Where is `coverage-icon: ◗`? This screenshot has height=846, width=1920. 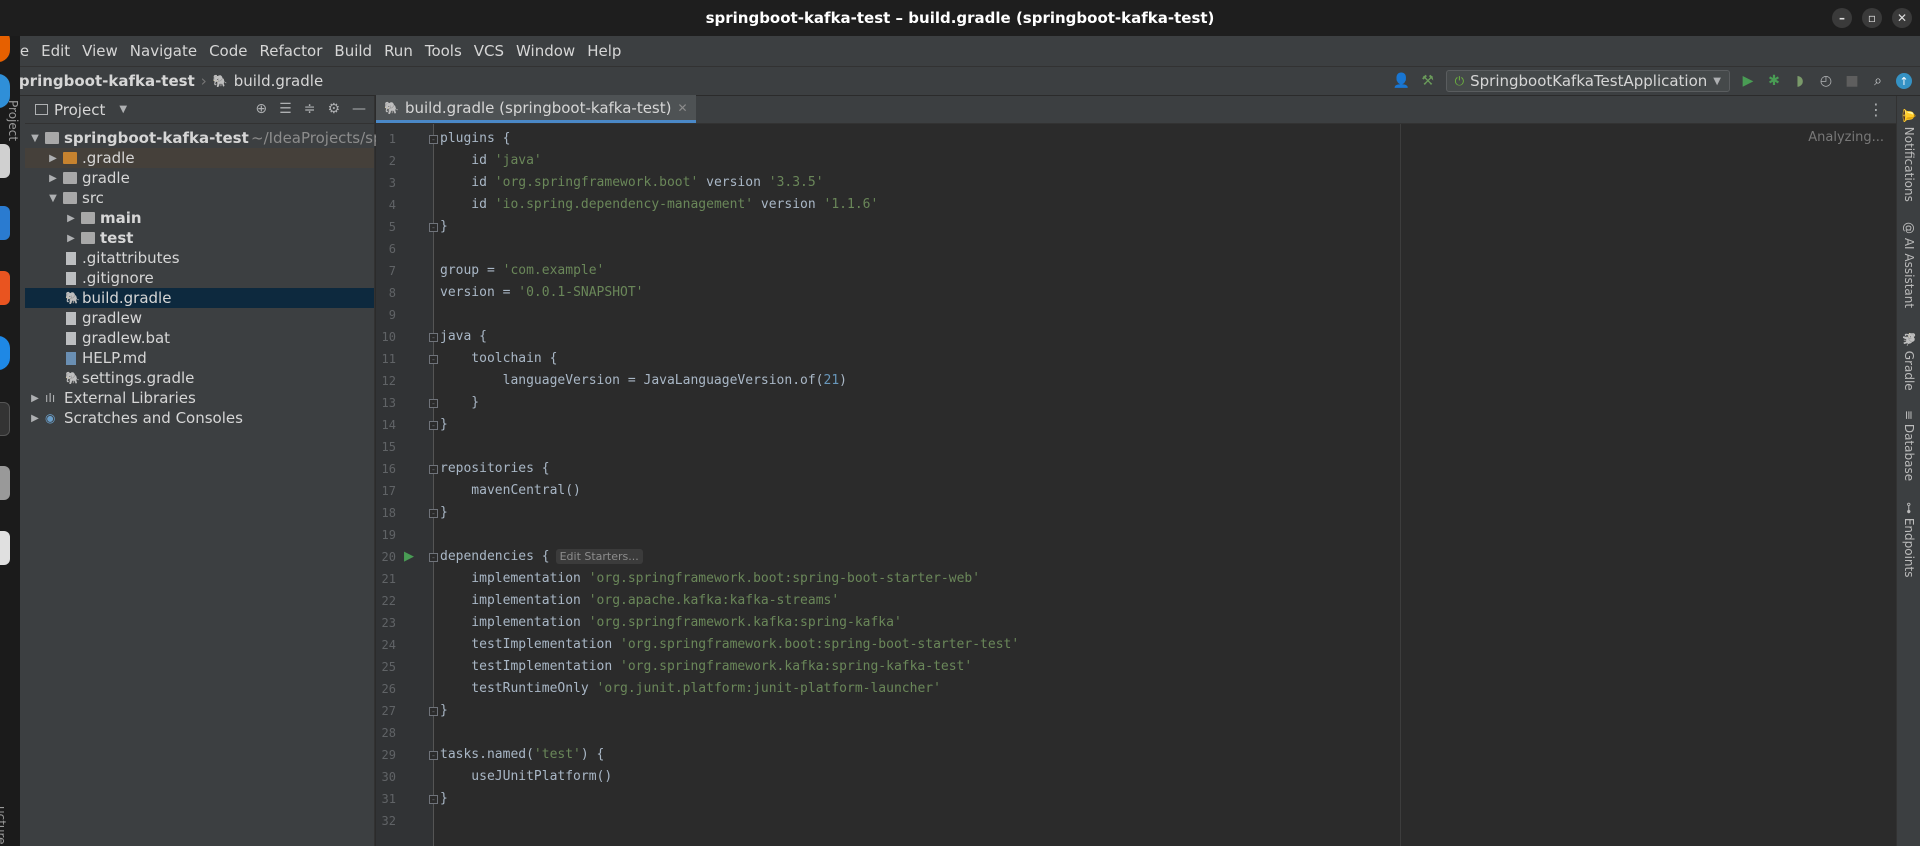
coverage-icon: ◗ is located at coordinates (1800, 81).